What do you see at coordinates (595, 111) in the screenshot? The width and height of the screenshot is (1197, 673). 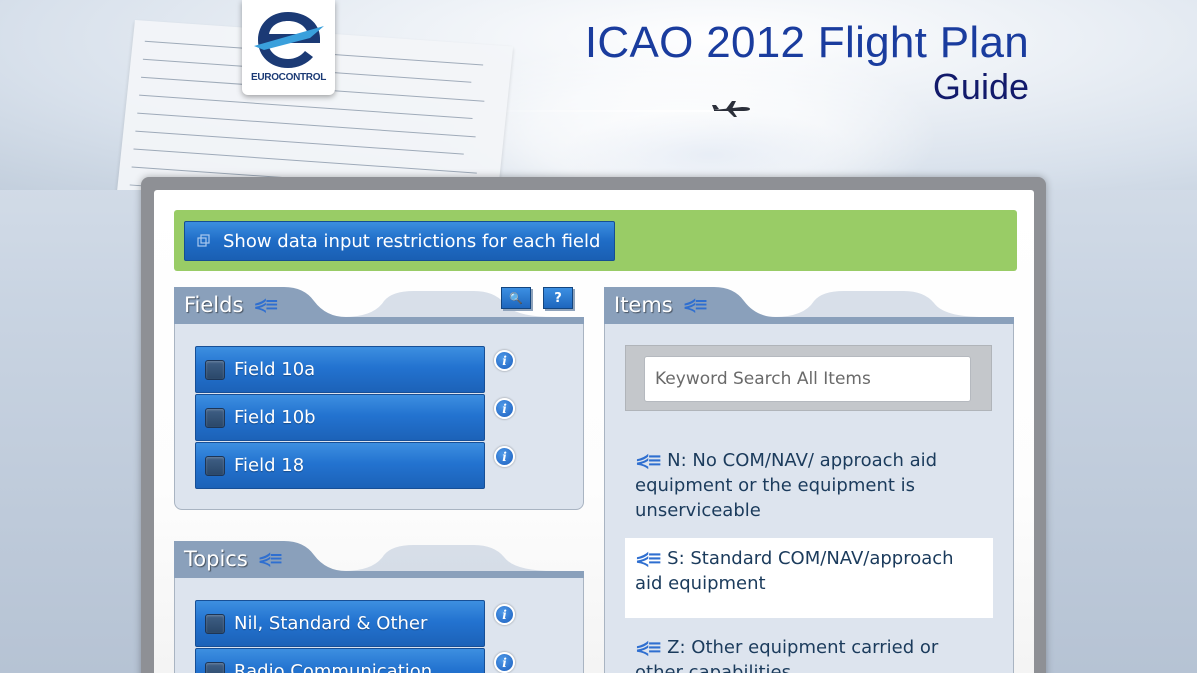 I see `contrail` at bounding box center [595, 111].